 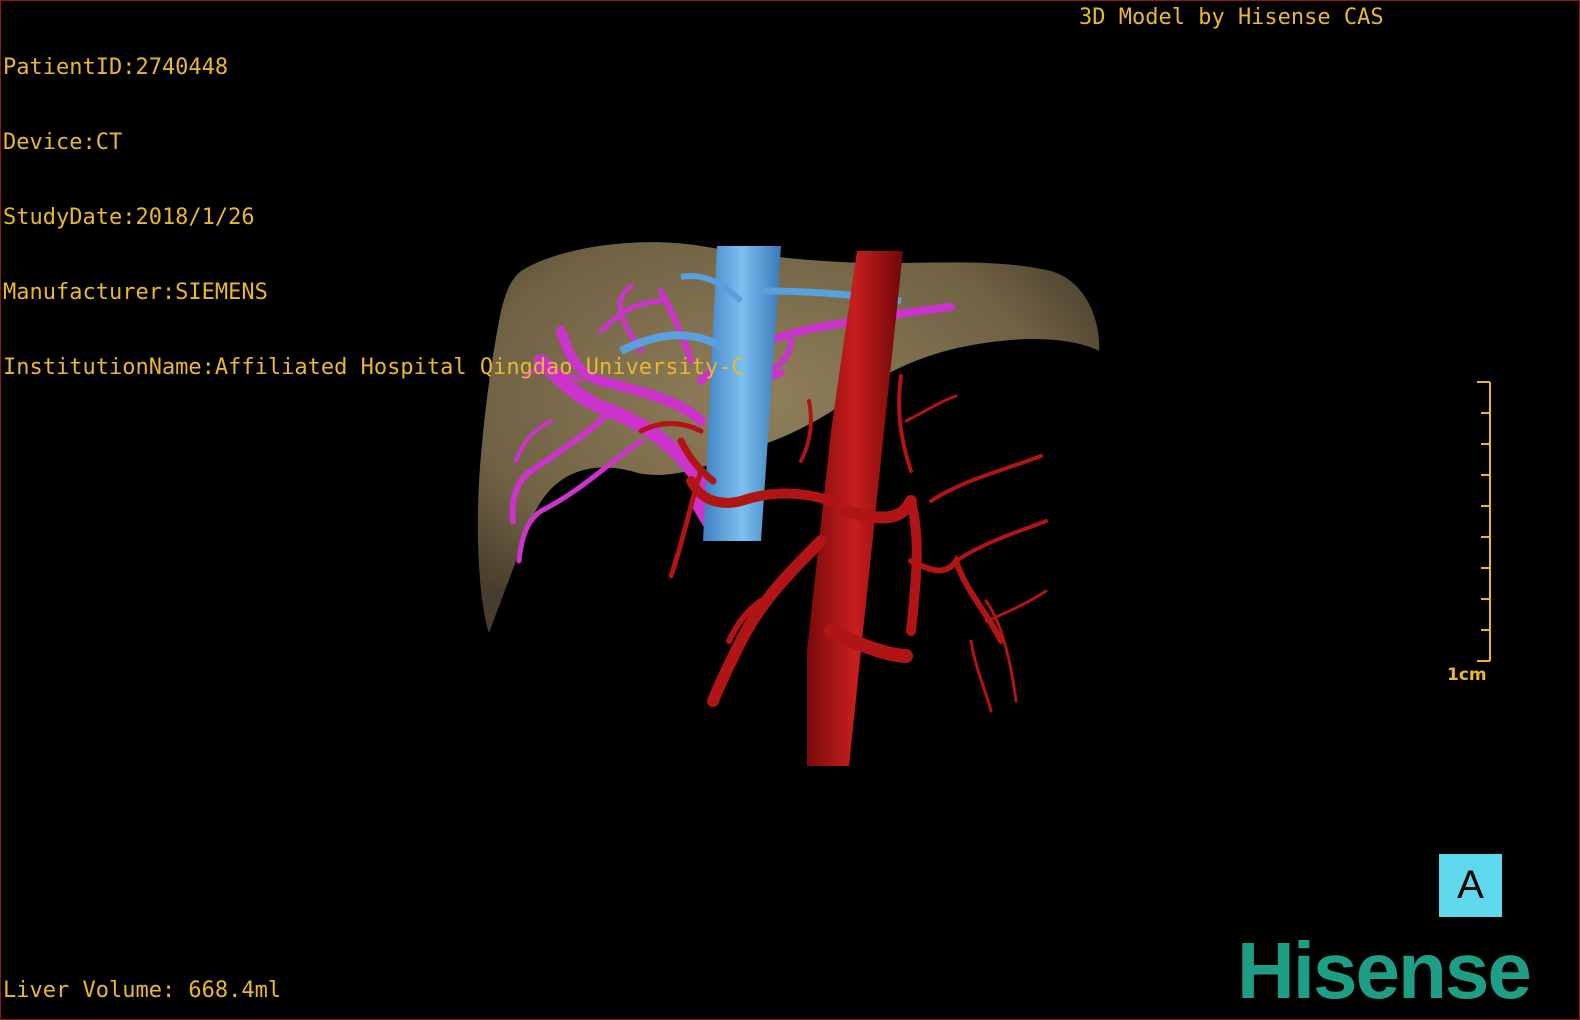 I want to click on liver-volume: Liver Volume: 668.4ml, so click(x=142, y=990).